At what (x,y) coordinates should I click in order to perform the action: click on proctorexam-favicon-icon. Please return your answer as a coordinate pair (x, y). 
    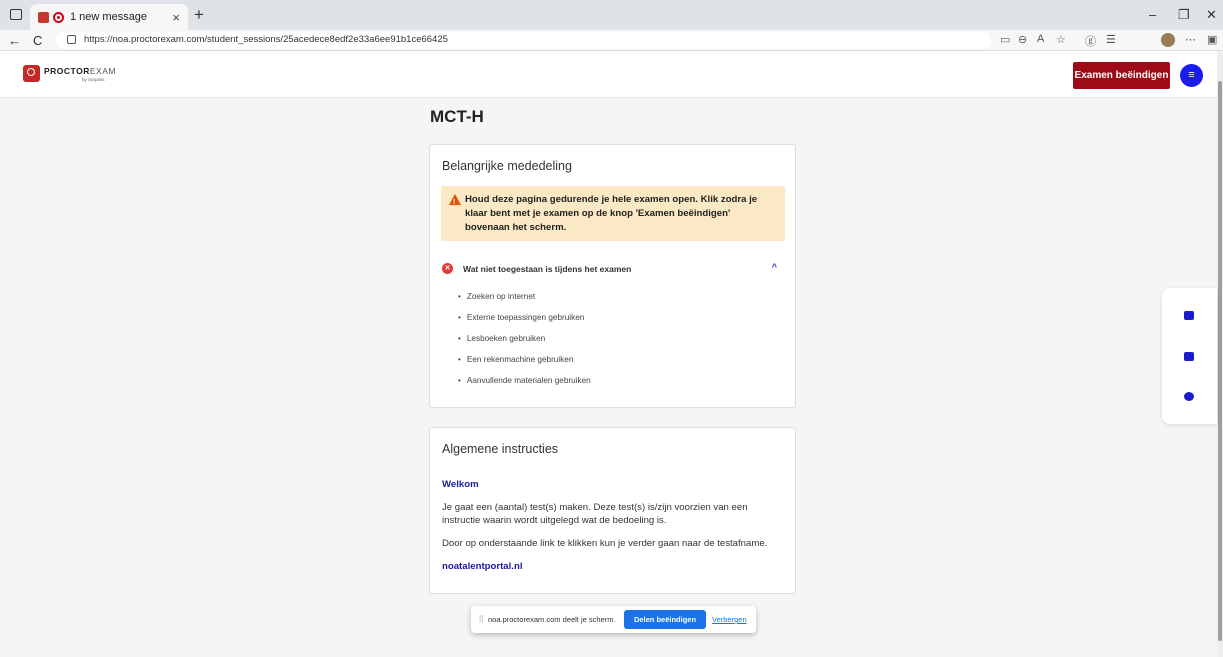
    Looking at the image, I should click on (43, 17).